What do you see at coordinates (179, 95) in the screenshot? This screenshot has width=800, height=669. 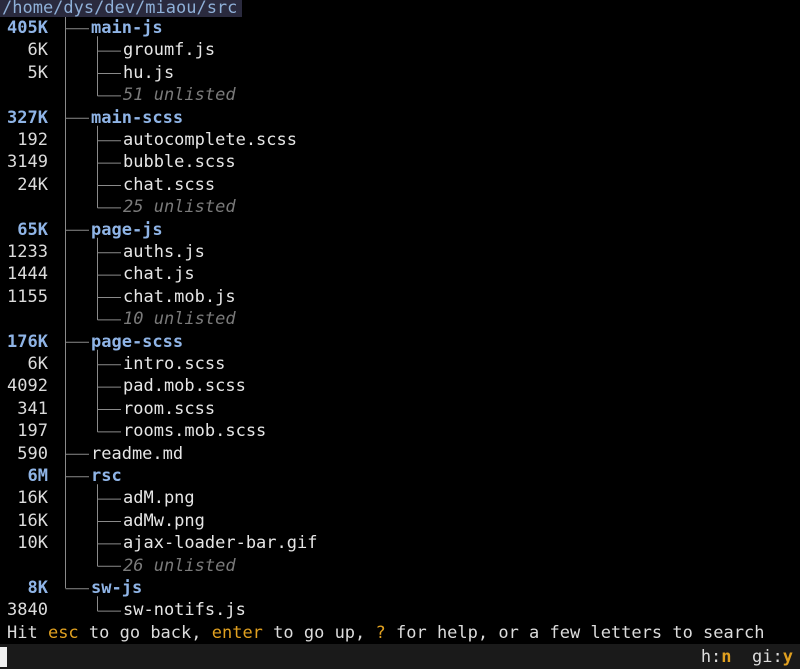 I see `unlisted-count: 51 unlisted` at bounding box center [179, 95].